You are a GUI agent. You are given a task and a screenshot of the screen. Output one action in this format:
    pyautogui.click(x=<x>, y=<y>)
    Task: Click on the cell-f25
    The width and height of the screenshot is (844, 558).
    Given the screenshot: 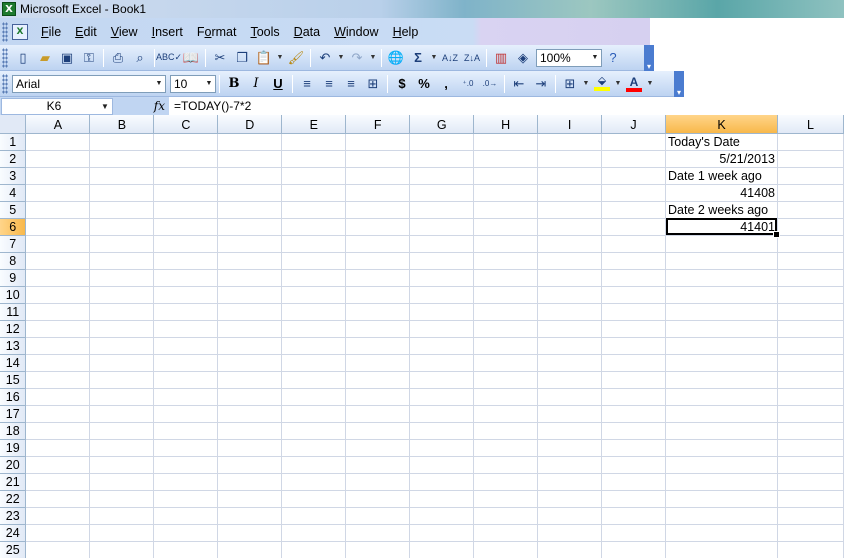 What is the action you would take?
    pyautogui.click(x=378, y=549)
    